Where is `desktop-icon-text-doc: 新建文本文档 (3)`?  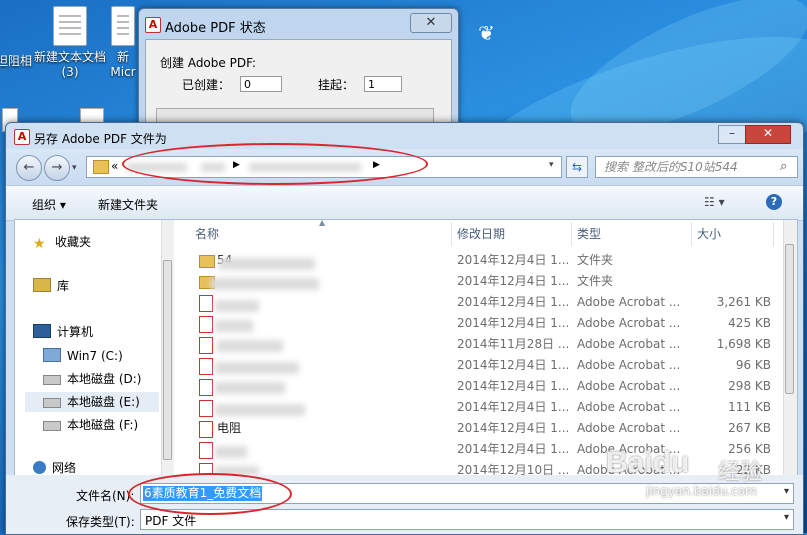 desktop-icon-text-doc: 新建文本文档 (3) is located at coordinates (70, 42).